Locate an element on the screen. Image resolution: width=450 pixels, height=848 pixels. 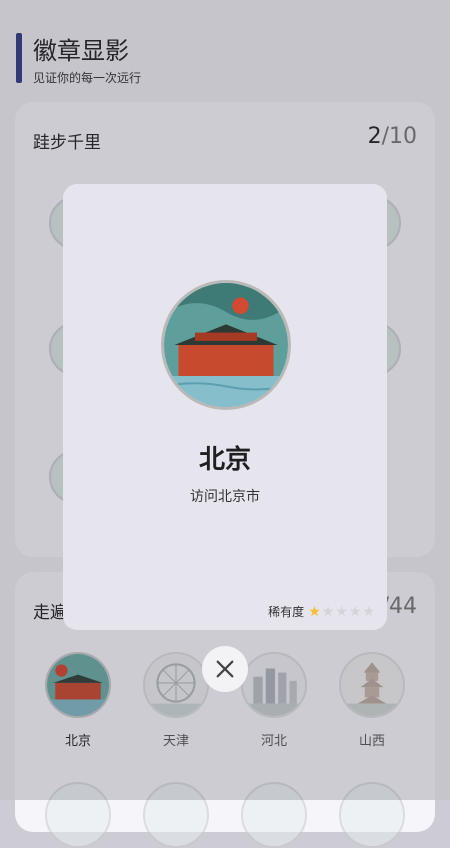
rarity-stars: ★ ★ ★ ★ ★ is located at coordinates (341, 612).